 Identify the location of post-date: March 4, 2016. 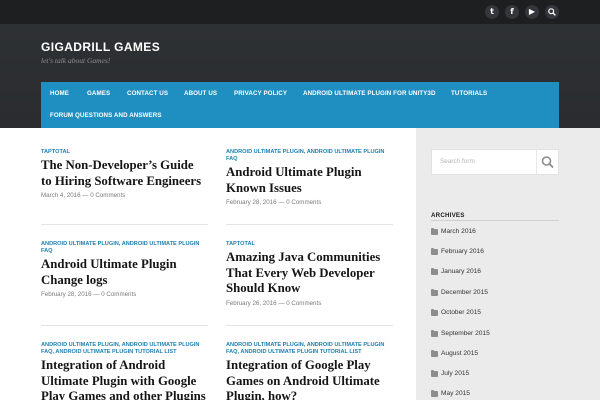
(61, 195).